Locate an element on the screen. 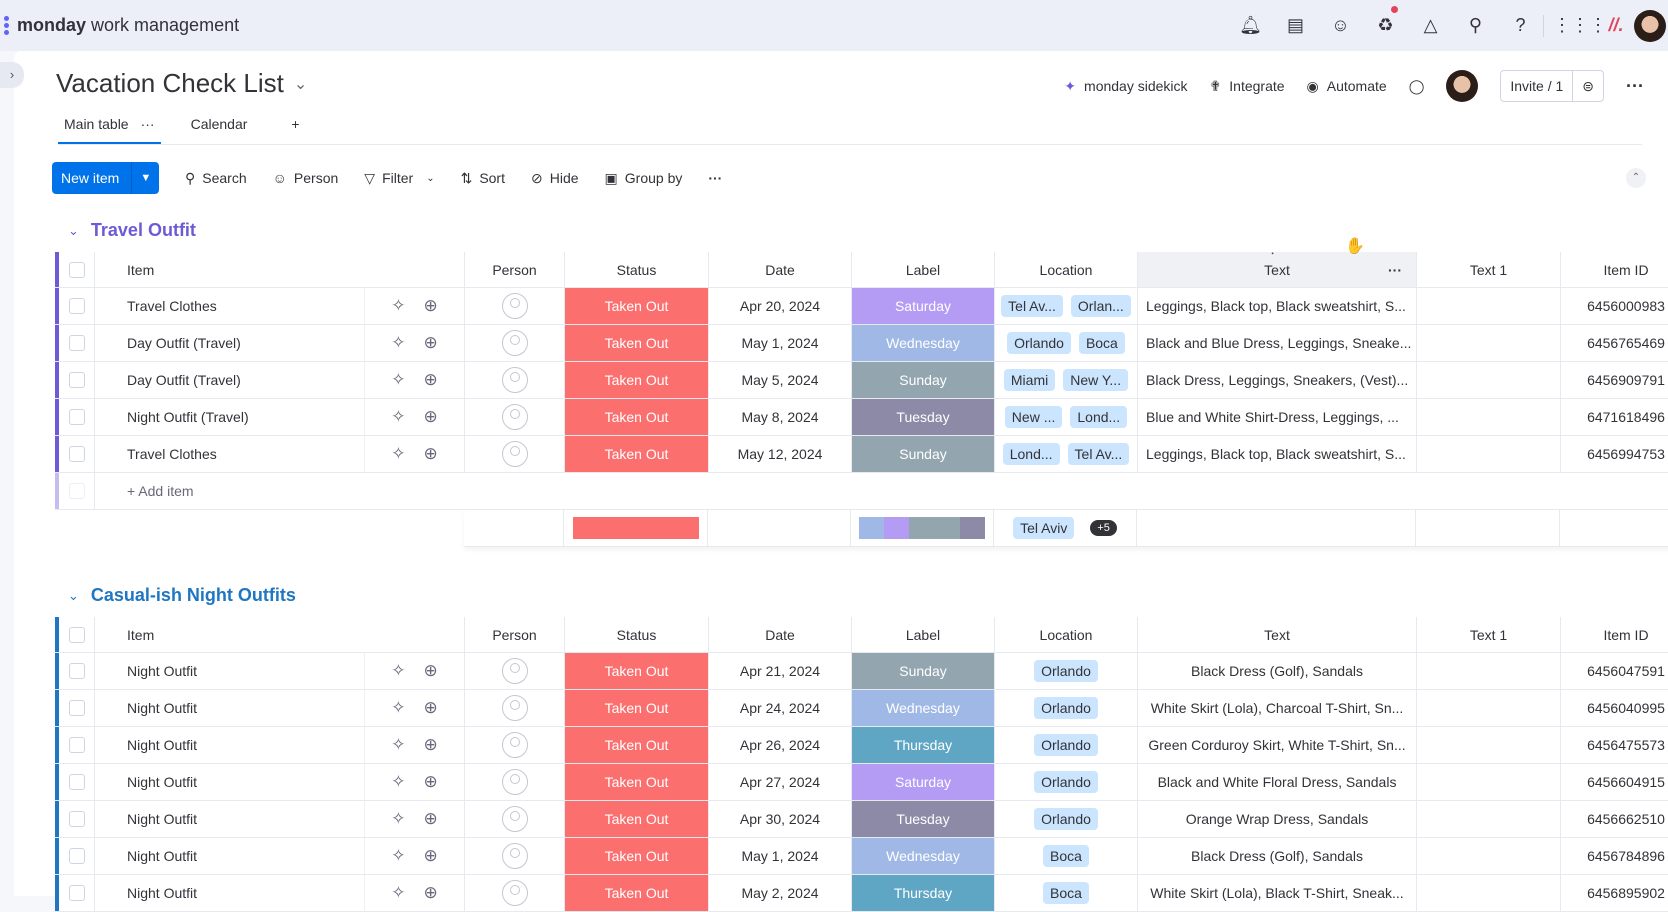 This screenshot has height=912, width=1668. automate-button: ◉ Automate is located at coordinates (1347, 86).